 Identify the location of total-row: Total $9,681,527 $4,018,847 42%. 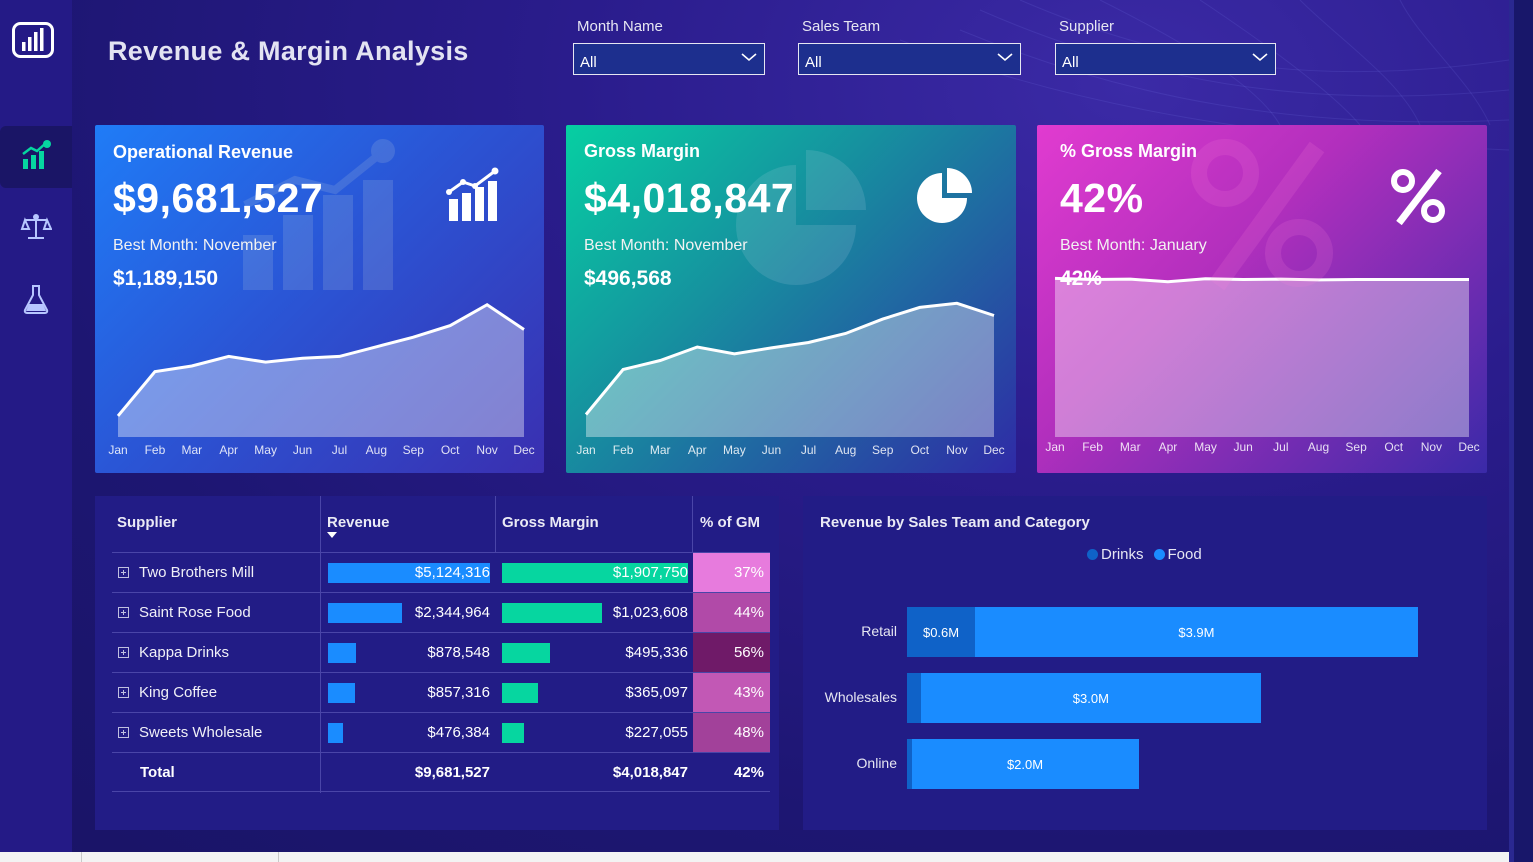
(441, 772).